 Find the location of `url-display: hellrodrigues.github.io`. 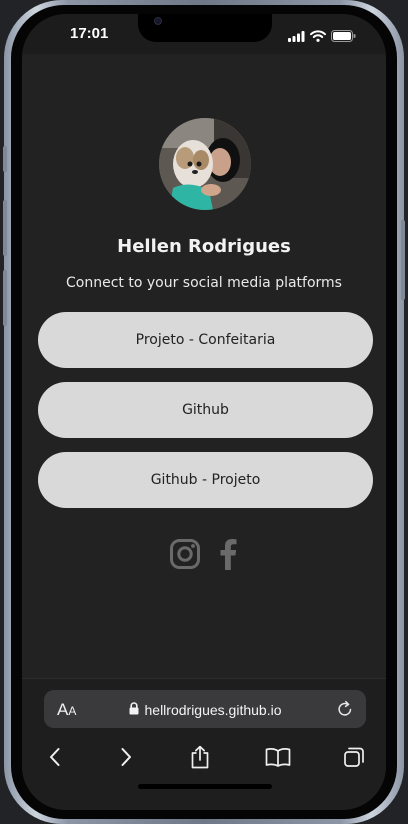

url-display: hellrodrigues.github.io is located at coordinates (205, 709).